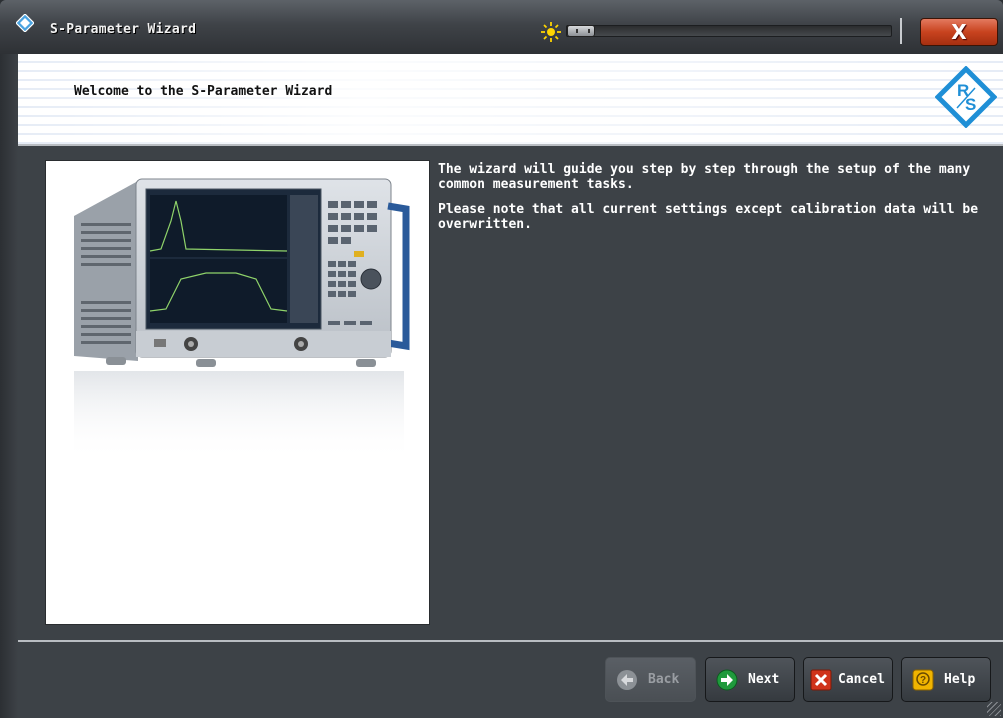  I want to click on slider-end-marker, so click(901, 31).